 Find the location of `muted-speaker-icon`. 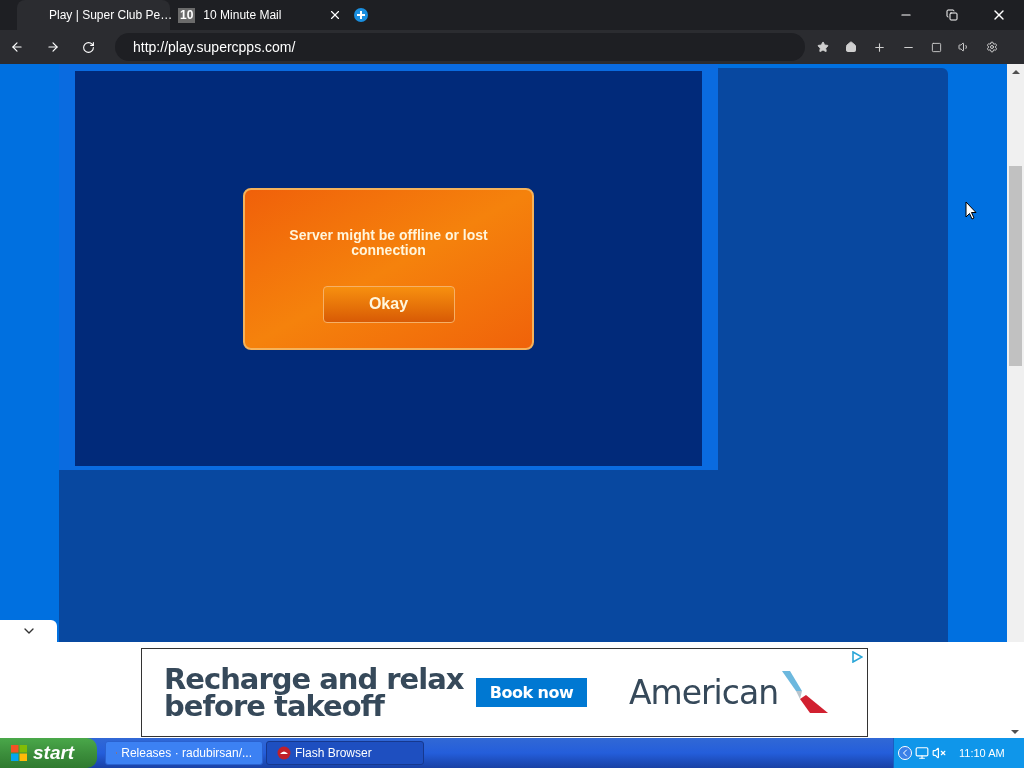

muted-speaker-icon is located at coordinates (939, 753).